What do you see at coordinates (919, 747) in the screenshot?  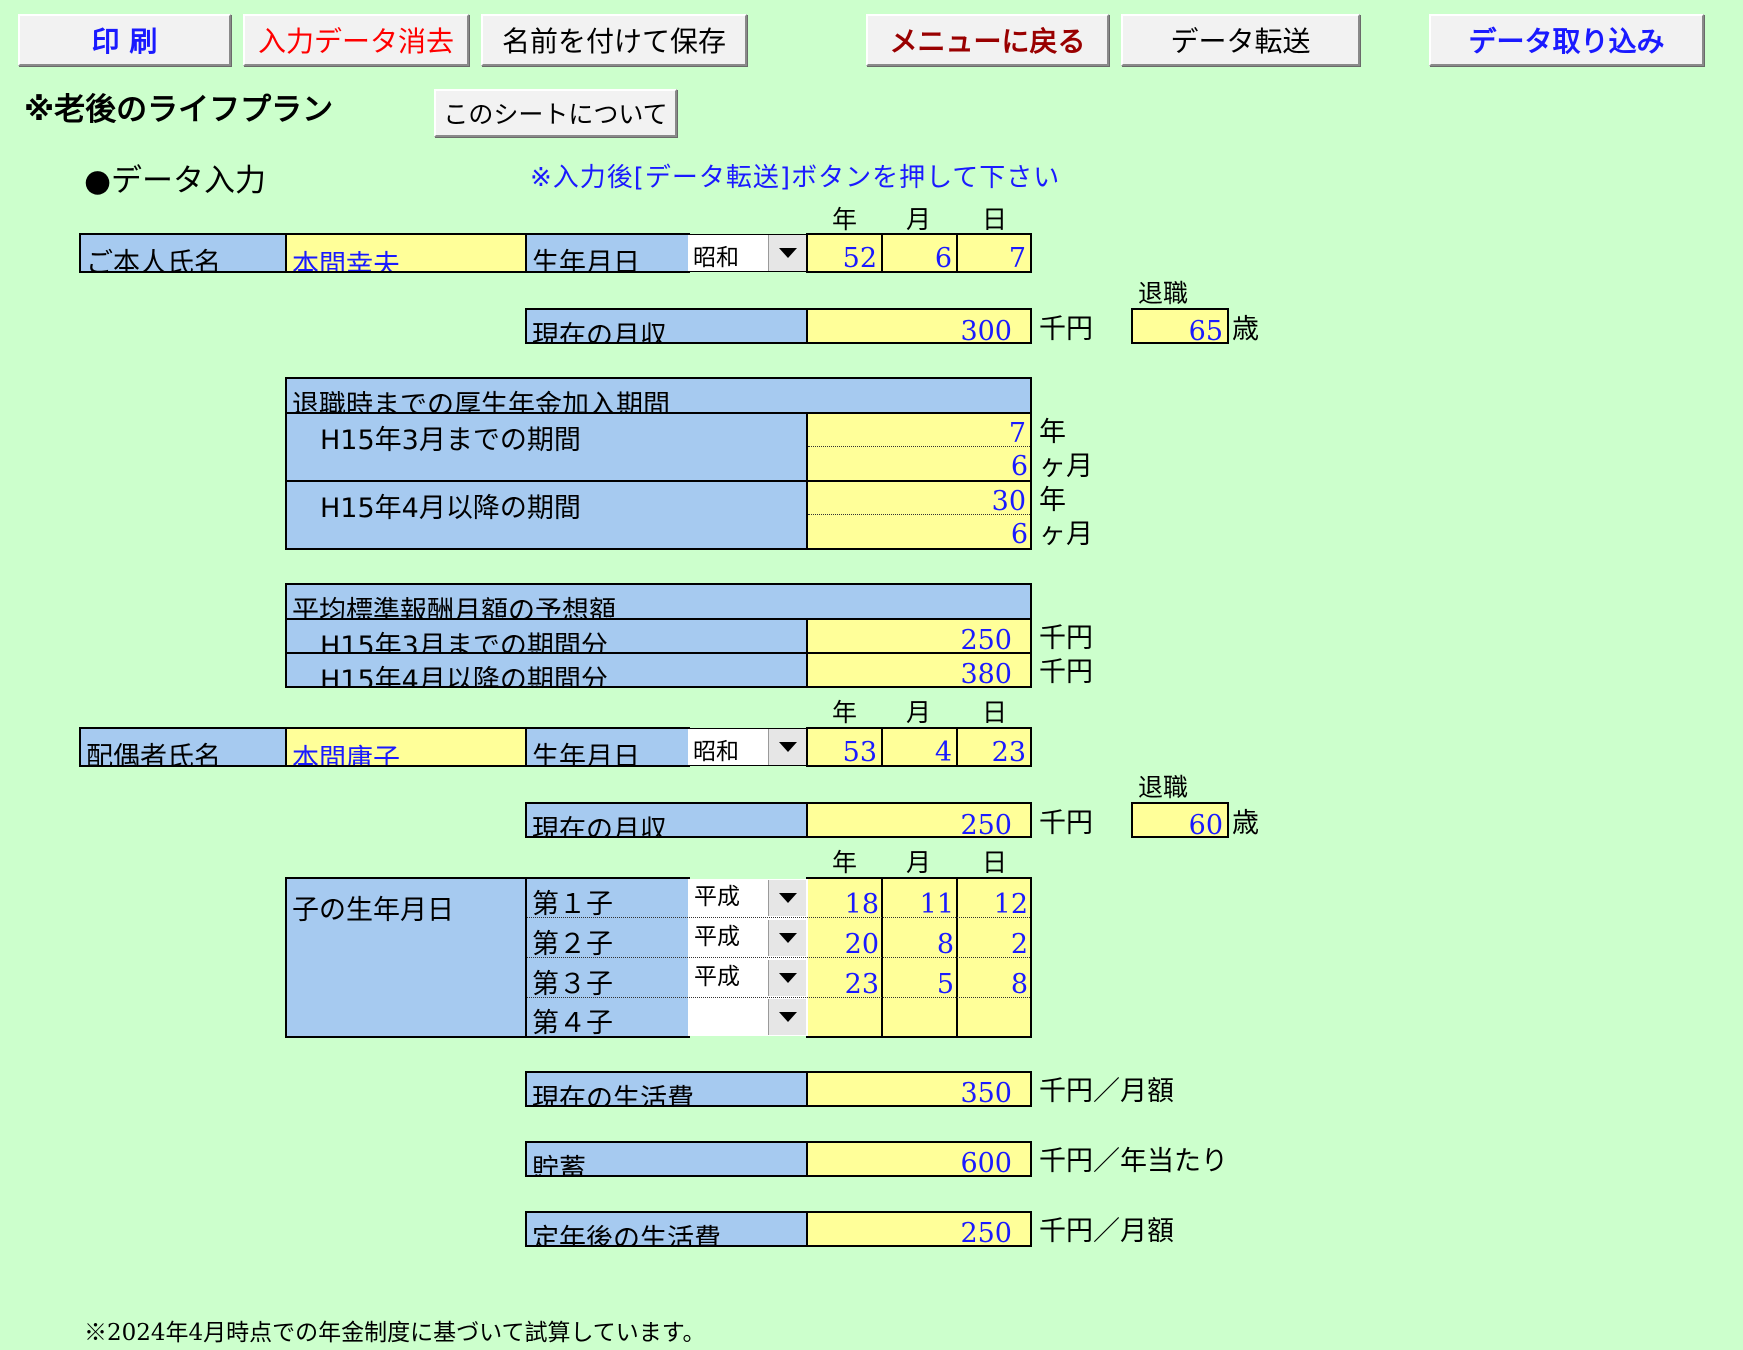 I see `spouse-birth-month-input: 4` at bounding box center [919, 747].